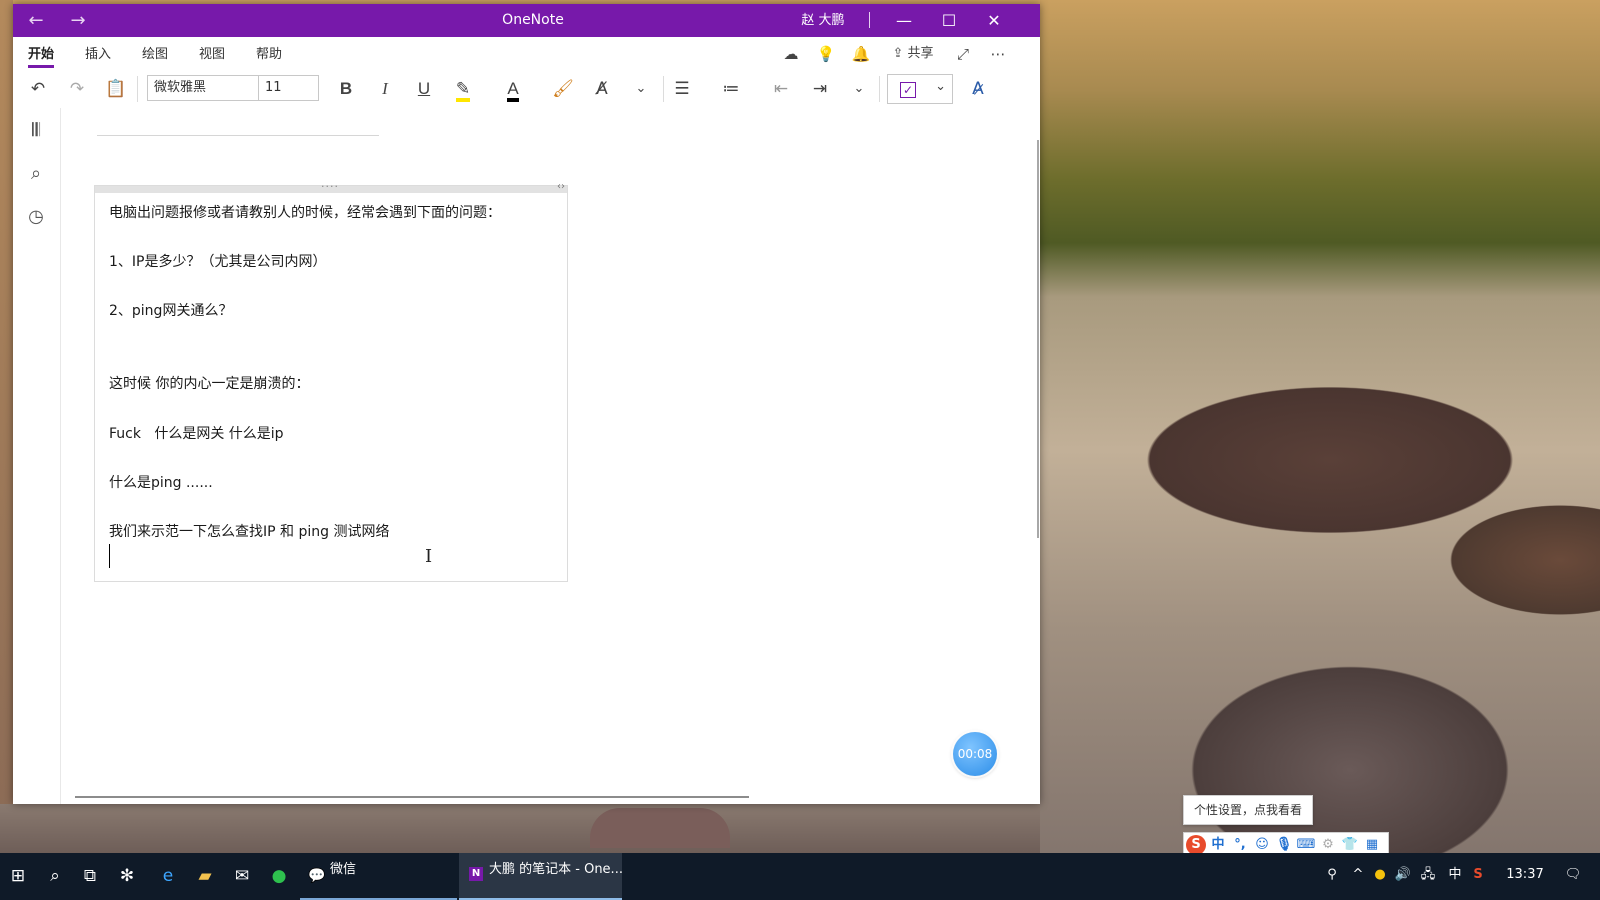 The width and height of the screenshot is (1600, 900). I want to click on font-name-field: 微软雅黑, so click(204, 88).